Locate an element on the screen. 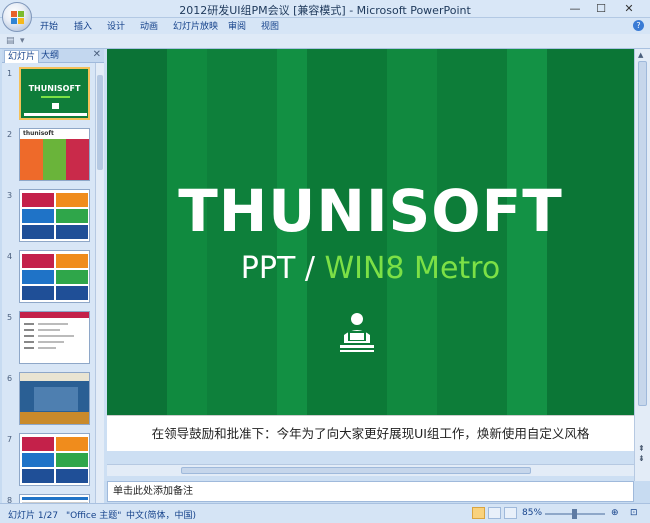  slide-caption: 在领导鼓励和批准下：今年为了向大家更好展现UI组工作，焕新使用自定义风格 is located at coordinates (370, 433).